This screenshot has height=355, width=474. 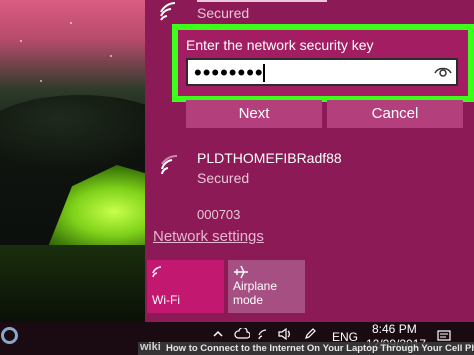 I want to click on security-key-value: ••••••••, so click(x=229, y=72).